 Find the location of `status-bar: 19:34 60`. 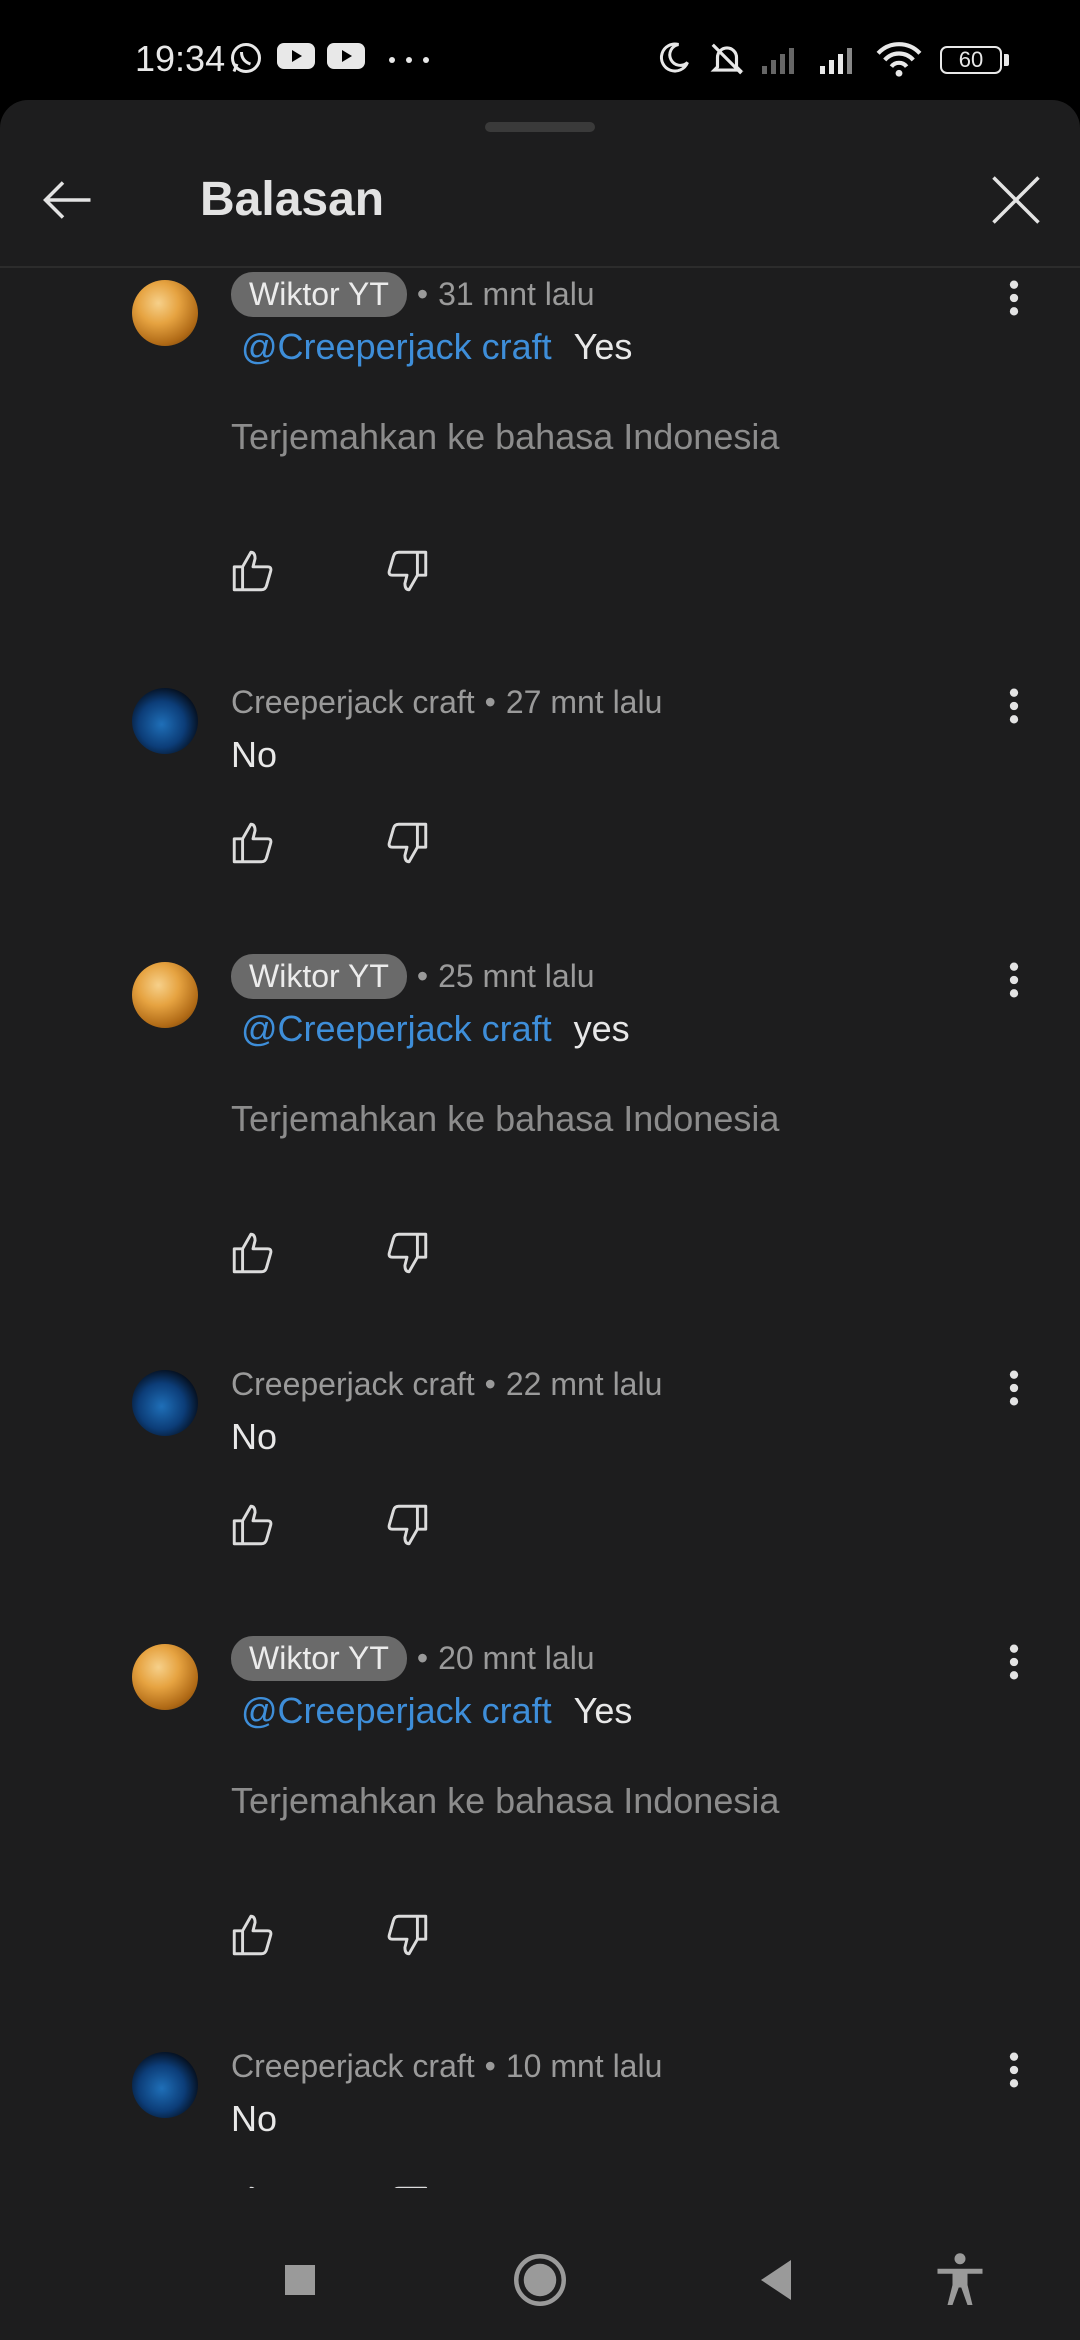

status-bar: 19:34 60 is located at coordinates (540, 50).